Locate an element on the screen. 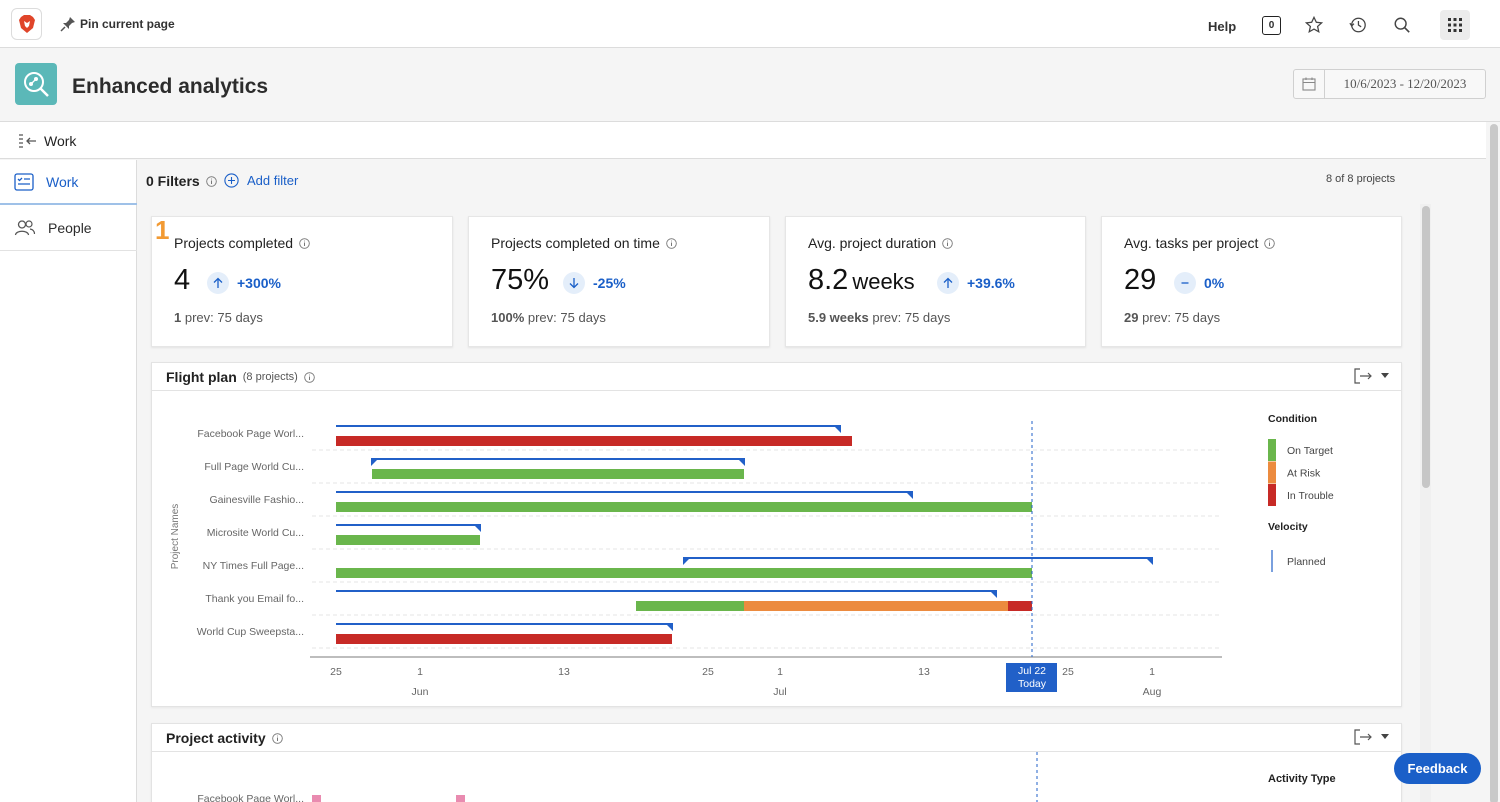  pin-icon is located at coordinates (67, 24).